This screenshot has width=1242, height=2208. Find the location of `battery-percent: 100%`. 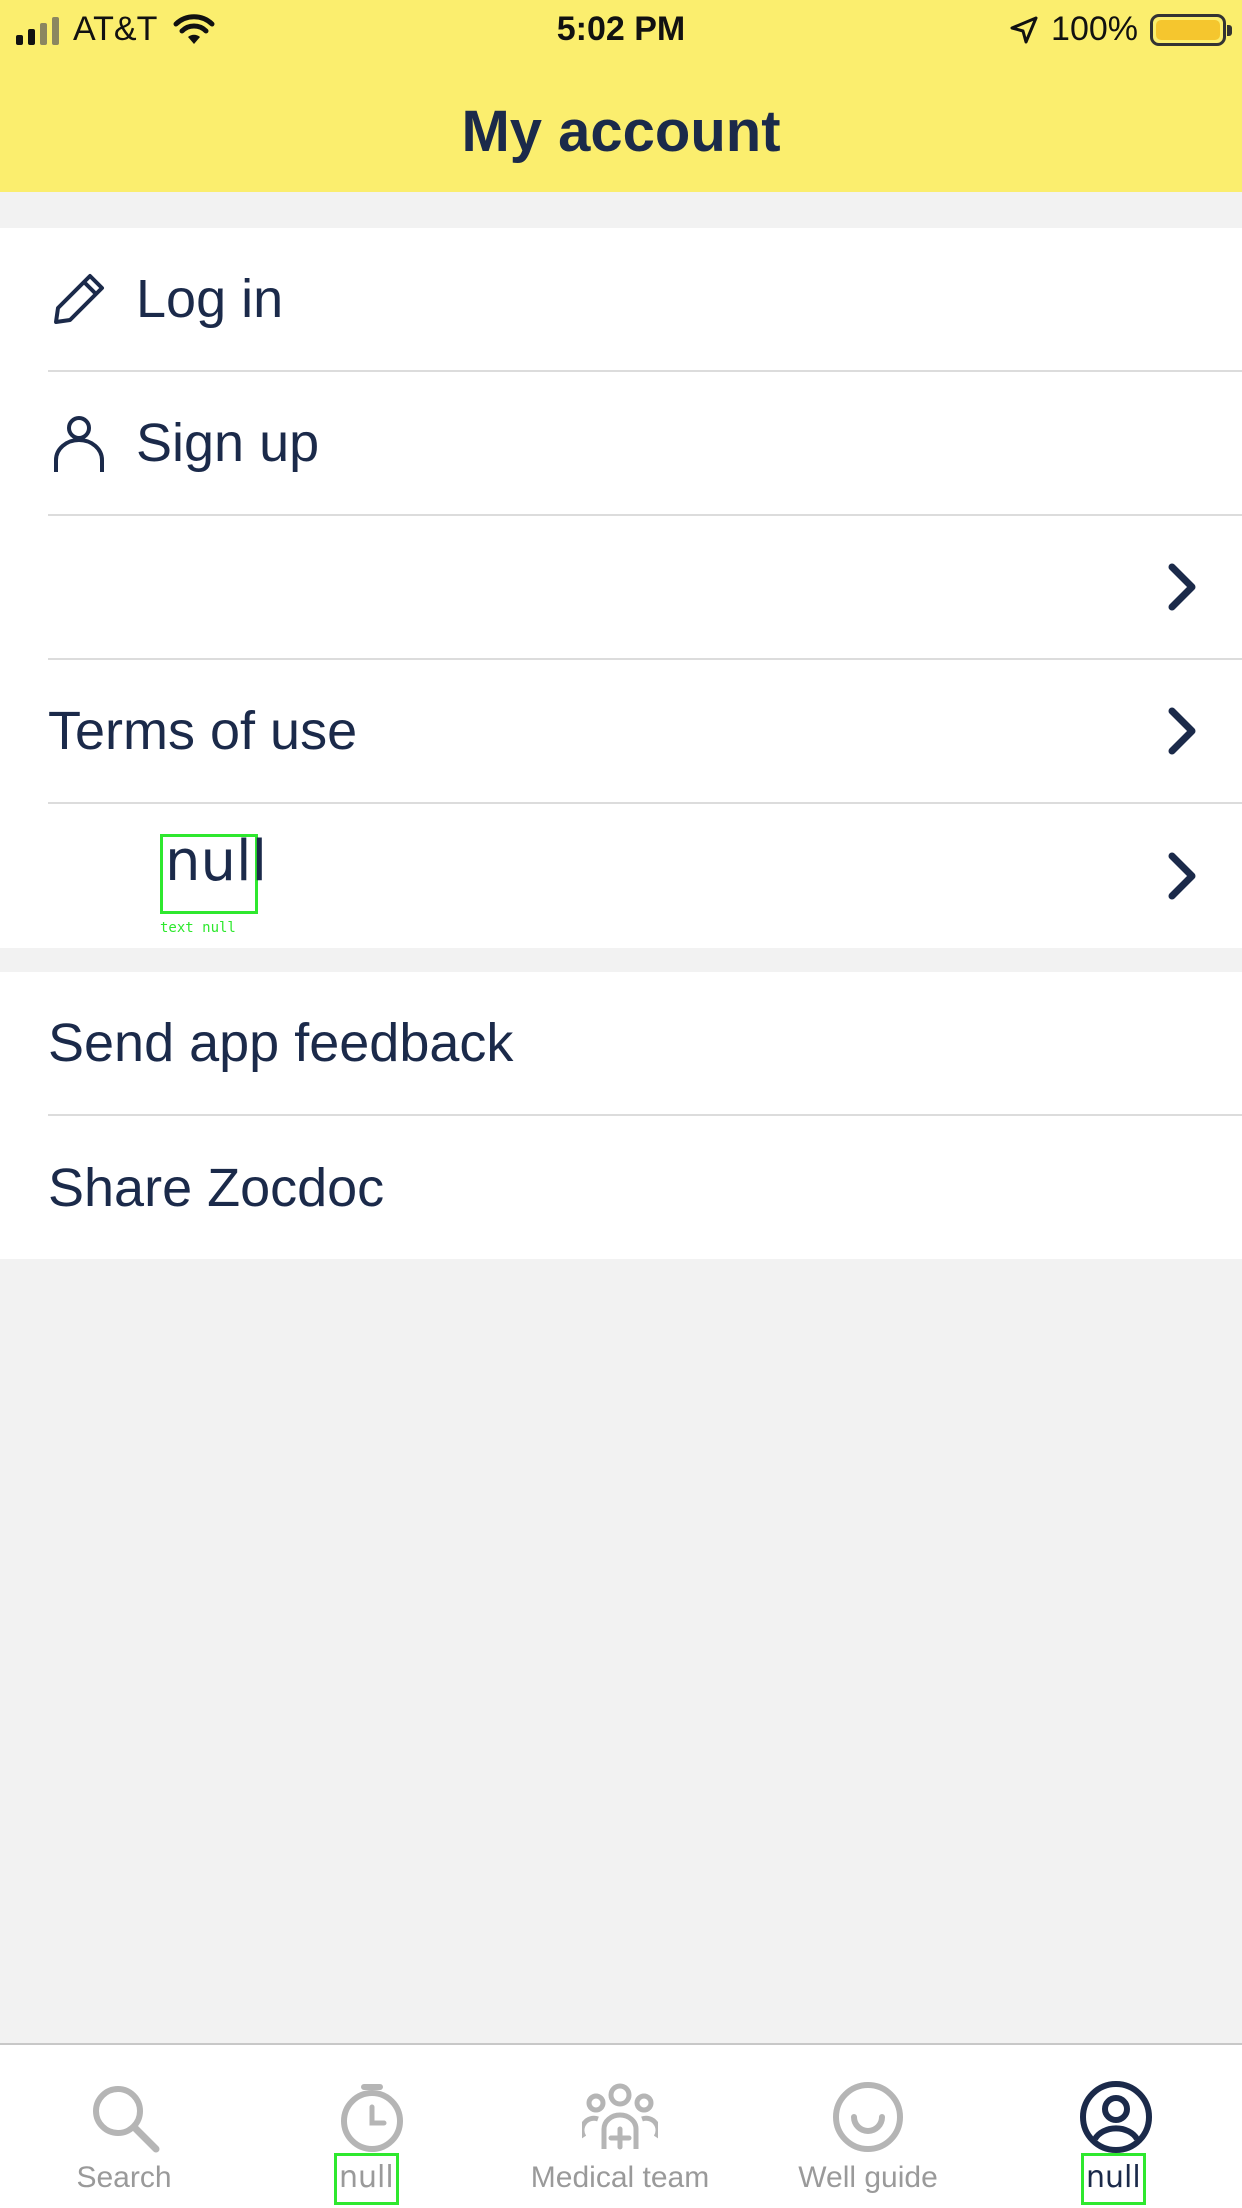

battery-percent: 100% is located at coordinates (1094, 29).